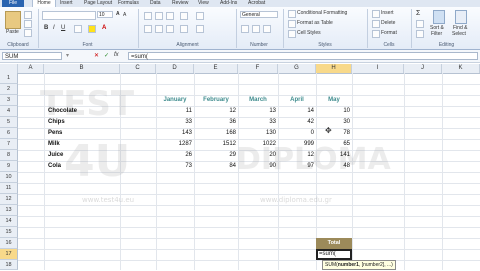  Describe the element at coordinates (116, 55) in the screenshot. I see `insert-function-icon: fx` at that location.